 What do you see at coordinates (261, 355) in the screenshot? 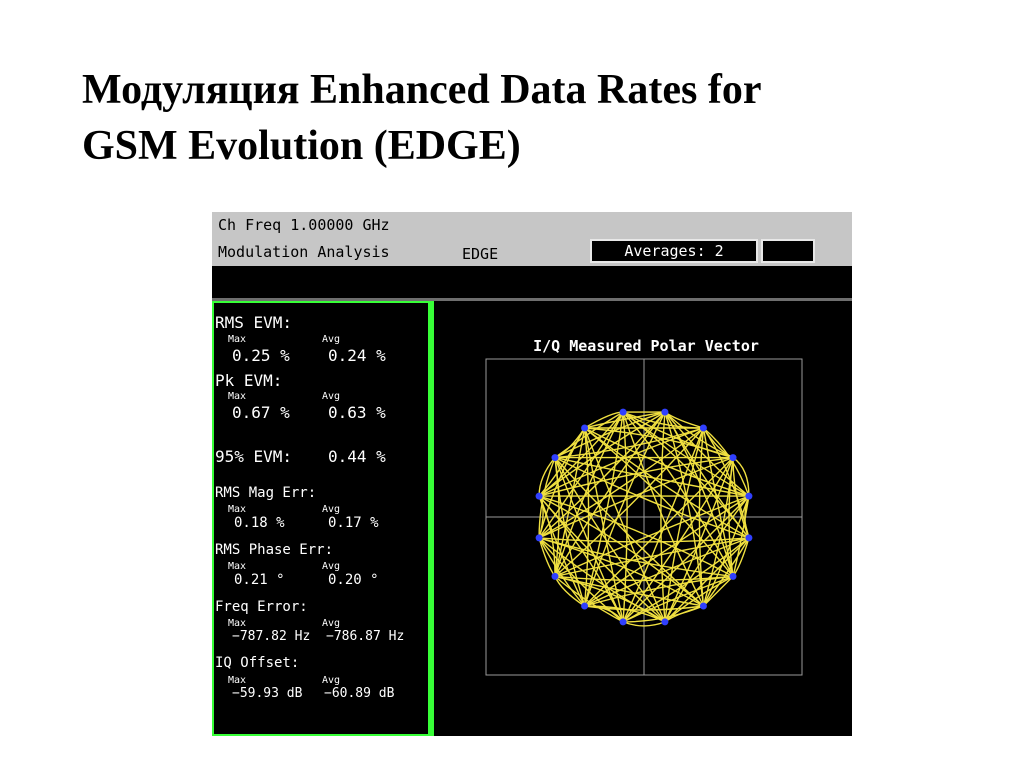
I see `rms-evm-max-value: 0.25 %` at bounding box center [261, 355].